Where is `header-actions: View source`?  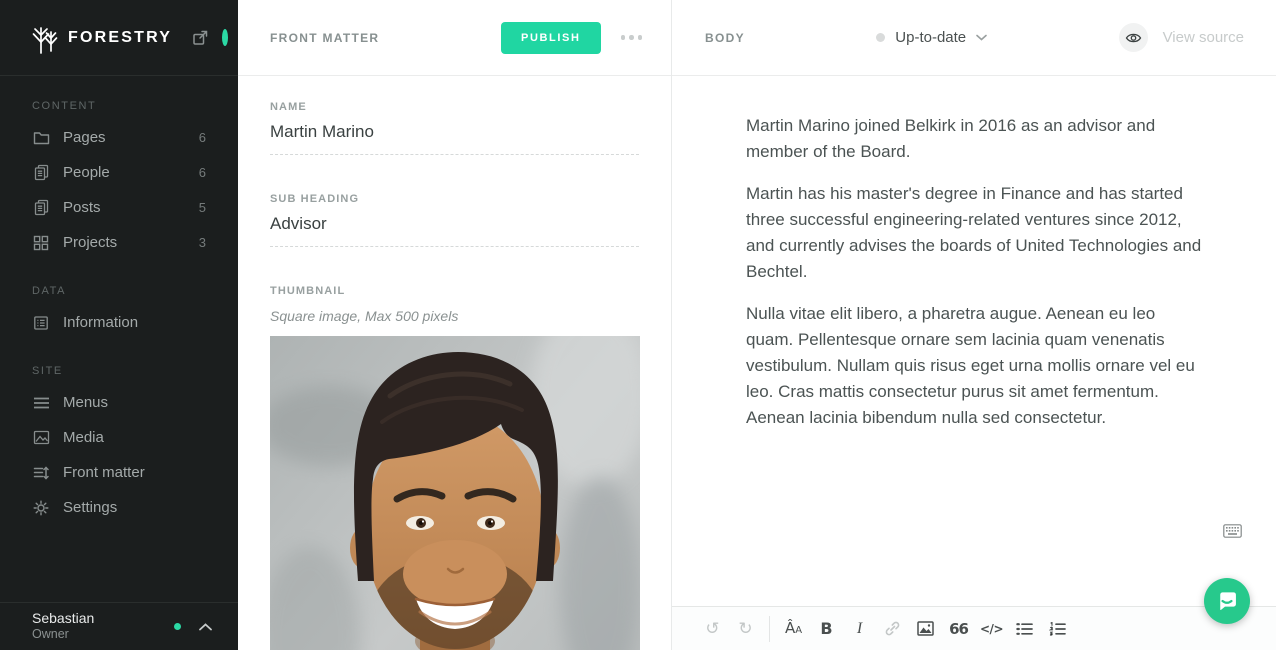 header-actions: View source is located at coordinates (1181, 37).